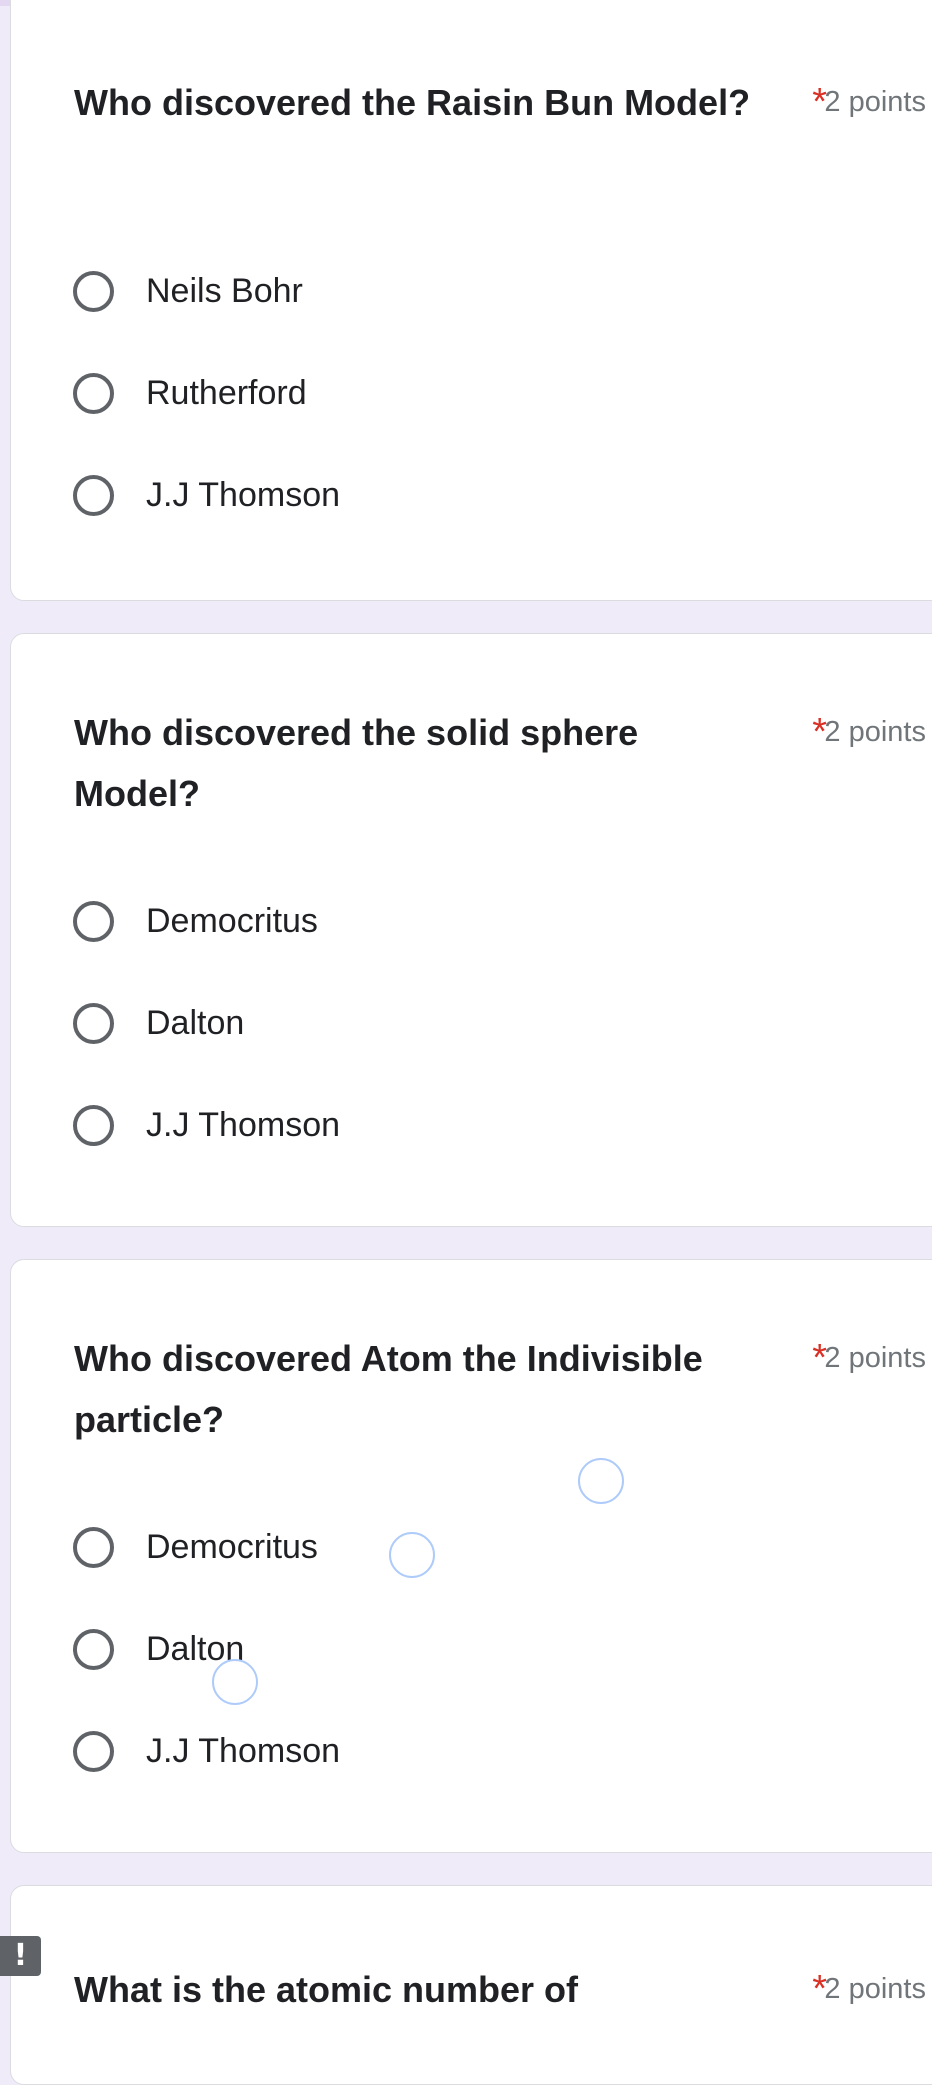  What do you see at coordinates (356, 763) in the screenshot?
I see `question-title: Who discovered the solid sphere Model?` at bounding box center [356, 763].